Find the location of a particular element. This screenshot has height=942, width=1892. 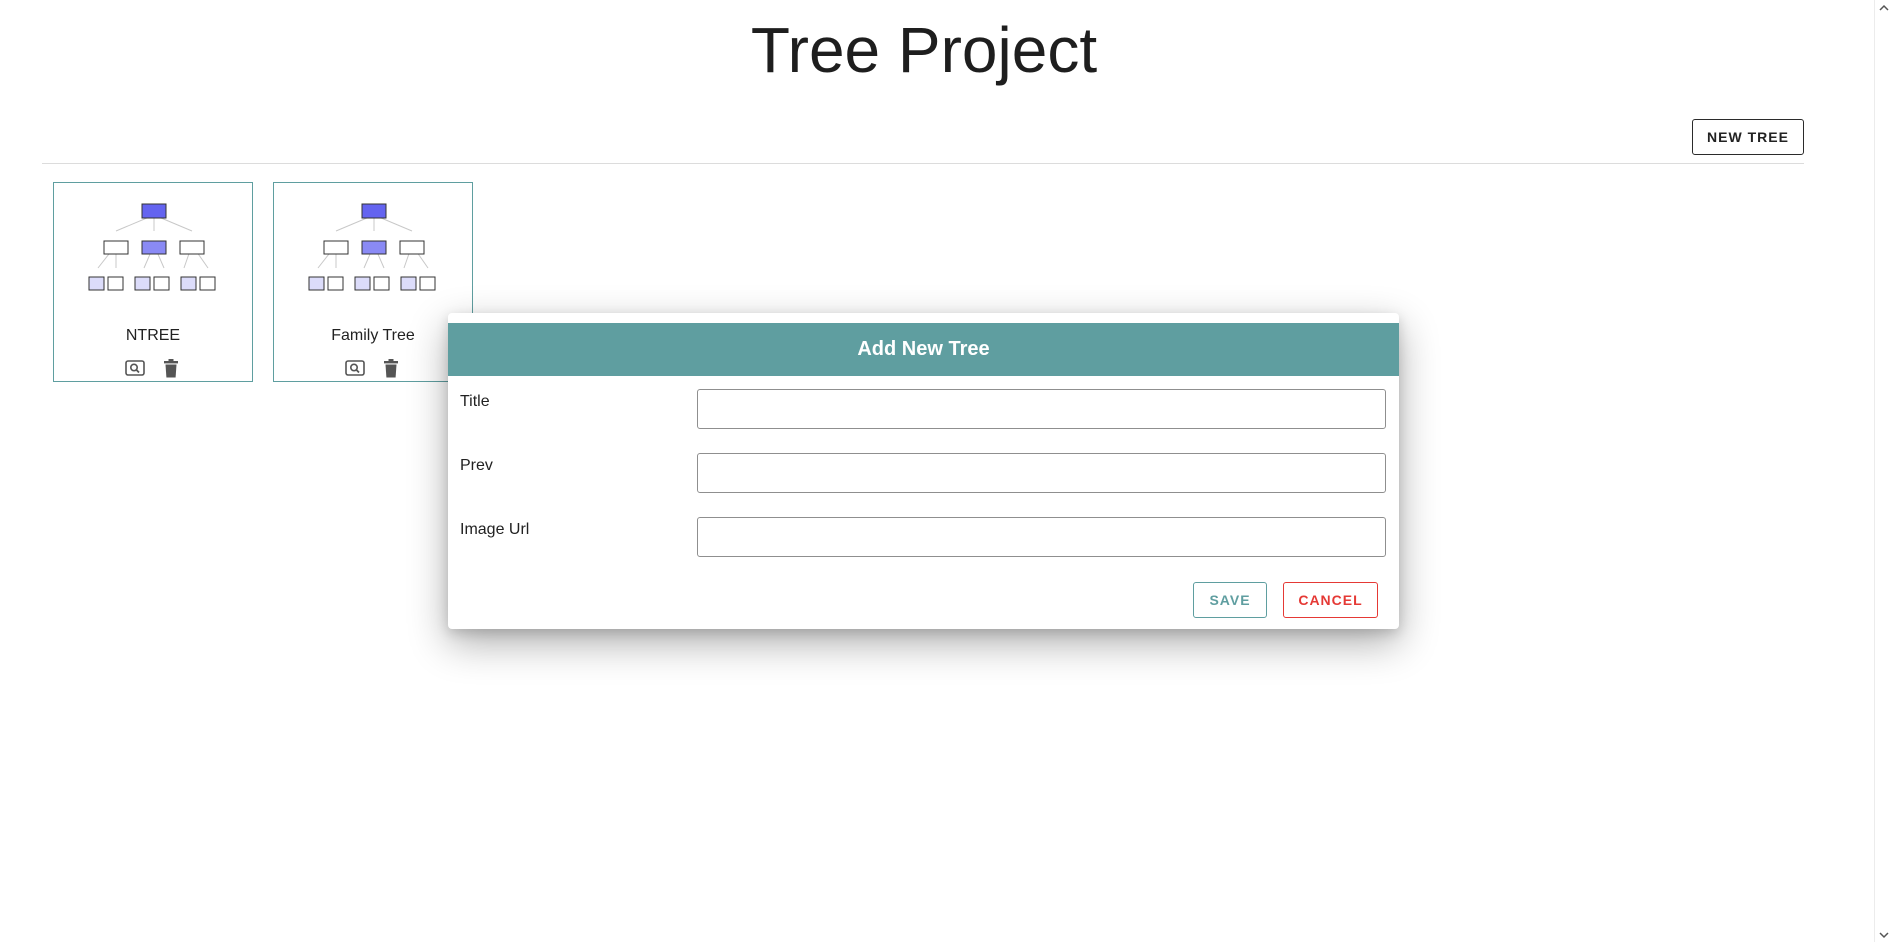

tree-card-title: Family Tree is located at coordinates (373, 335).